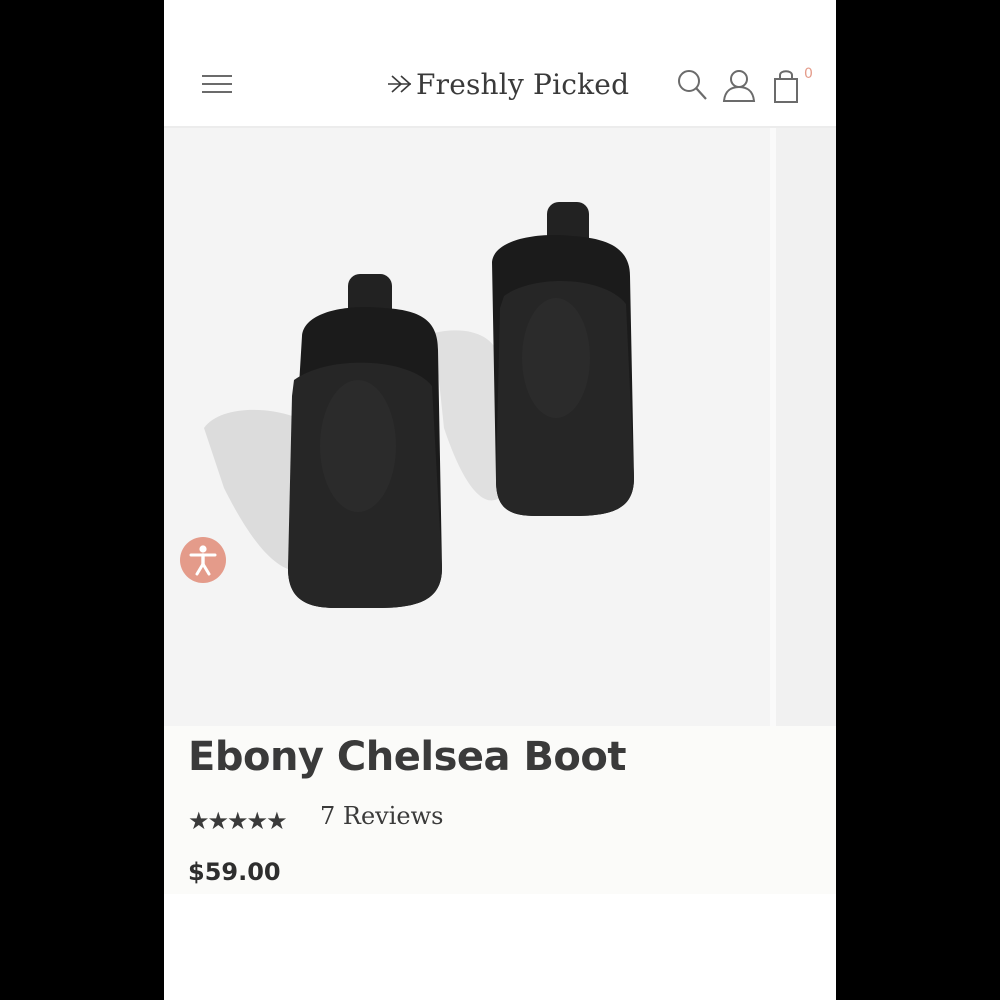  I want to click on logo-arrow-icon, so click(400, 84).